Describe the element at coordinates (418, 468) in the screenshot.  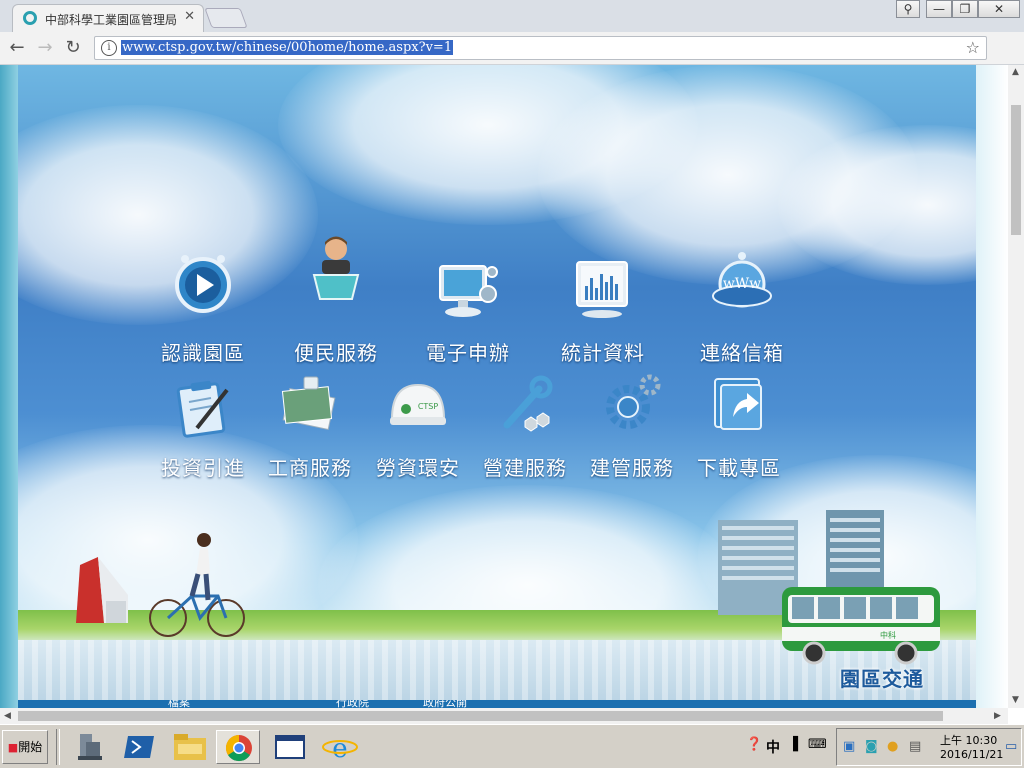
I see `menu-label: 勞資環安` at that location.